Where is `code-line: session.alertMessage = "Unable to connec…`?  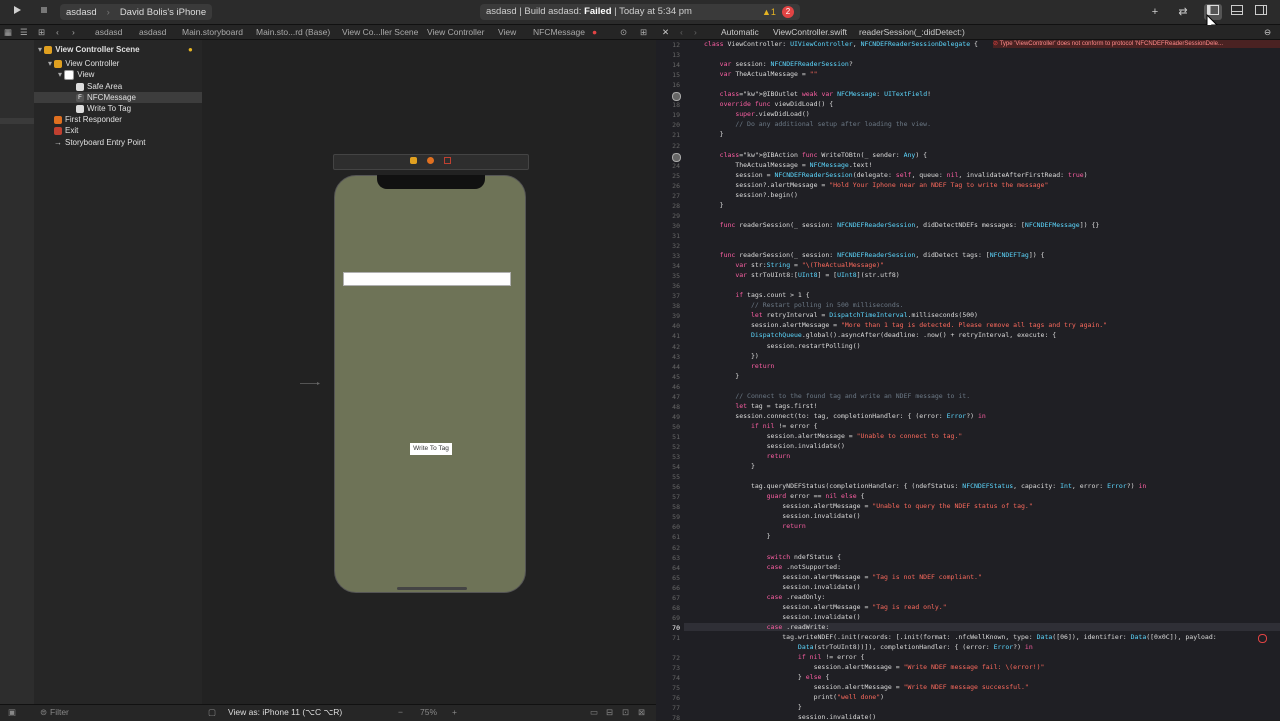
code-line: session.alertMessage = "Unable to connec… is located at coordinates (833, 436).